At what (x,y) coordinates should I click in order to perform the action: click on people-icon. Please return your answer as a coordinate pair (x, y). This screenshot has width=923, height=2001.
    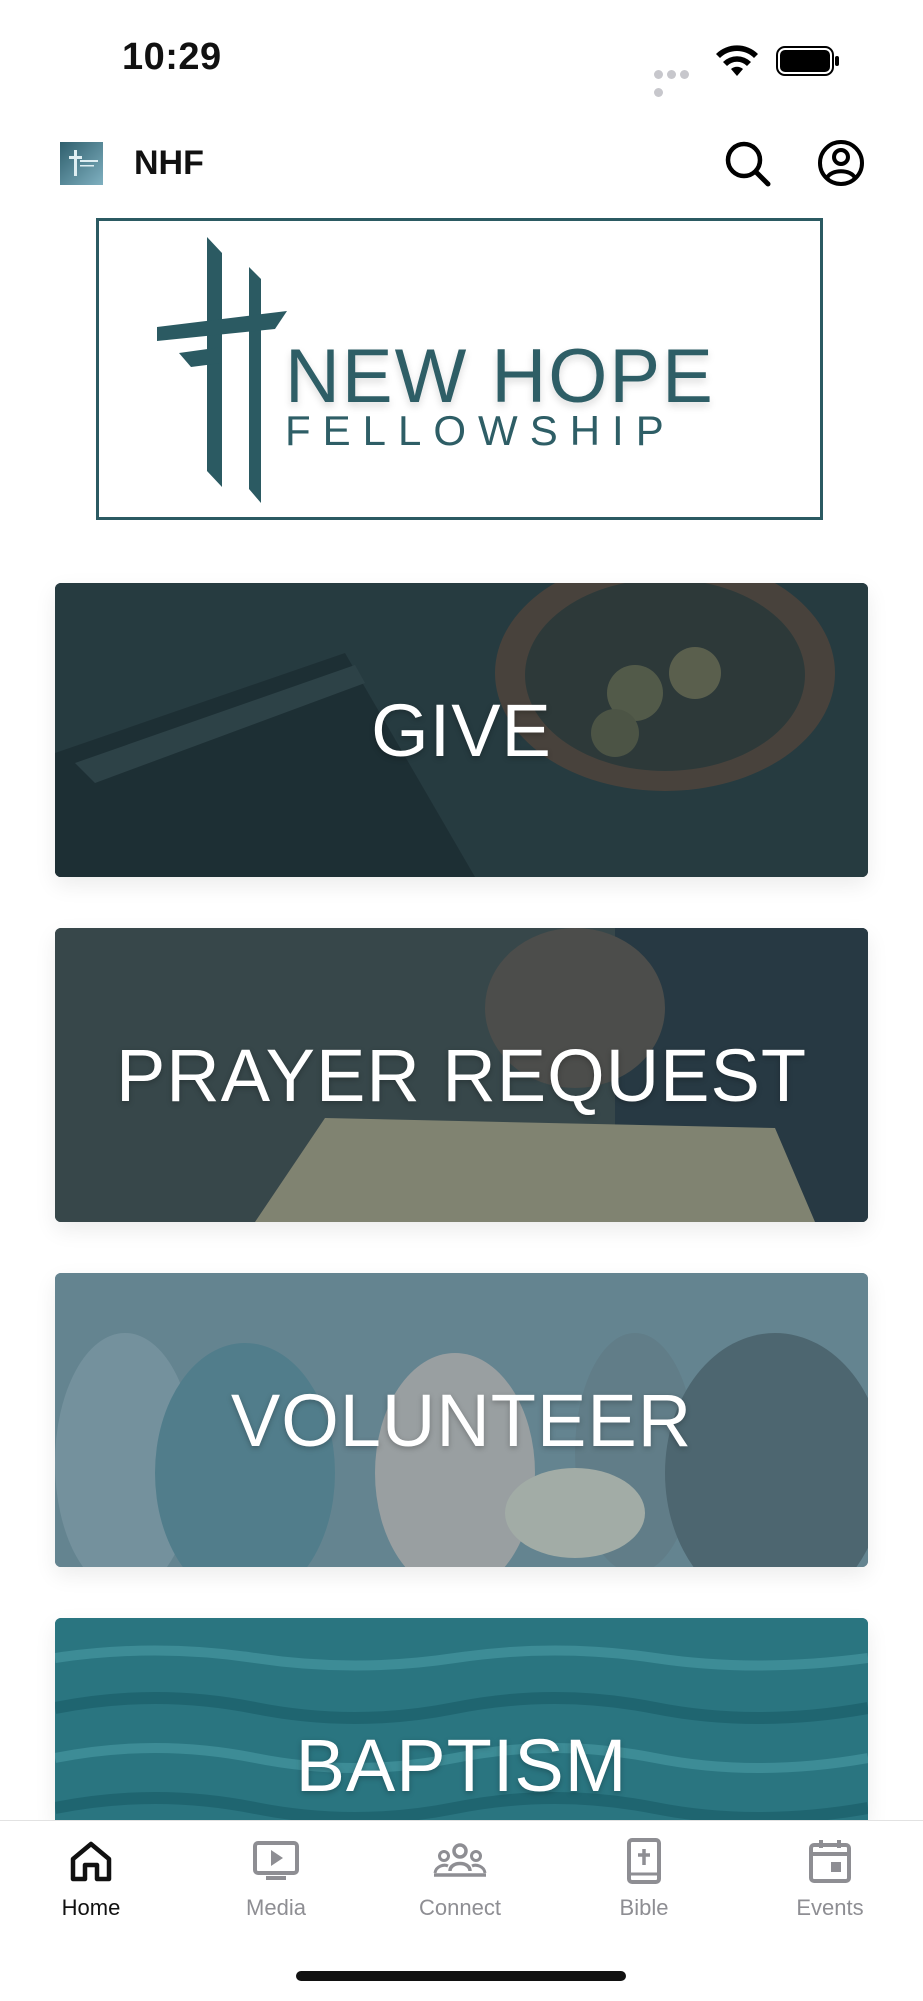
    Looking at the image, I should click on (460, 1860).